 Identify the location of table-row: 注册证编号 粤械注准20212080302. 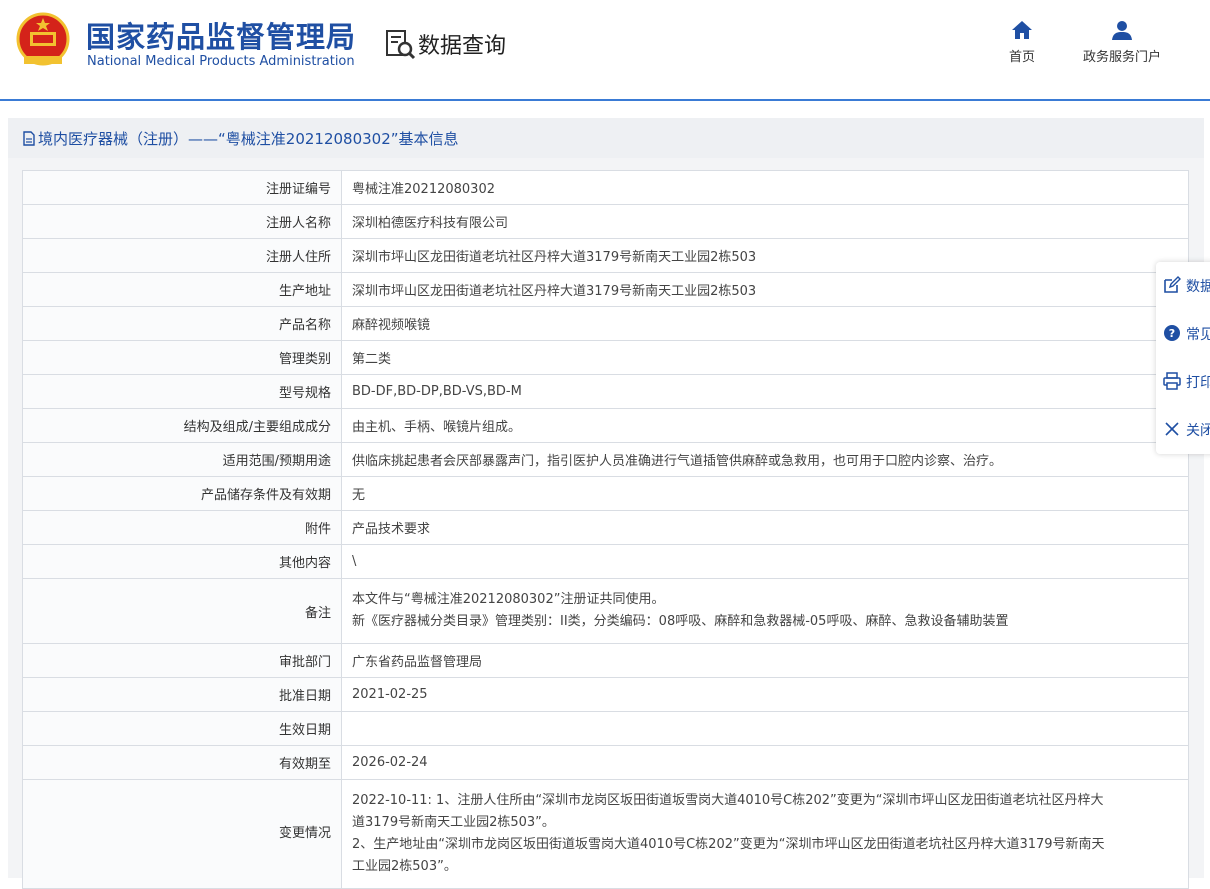
(605, 187).